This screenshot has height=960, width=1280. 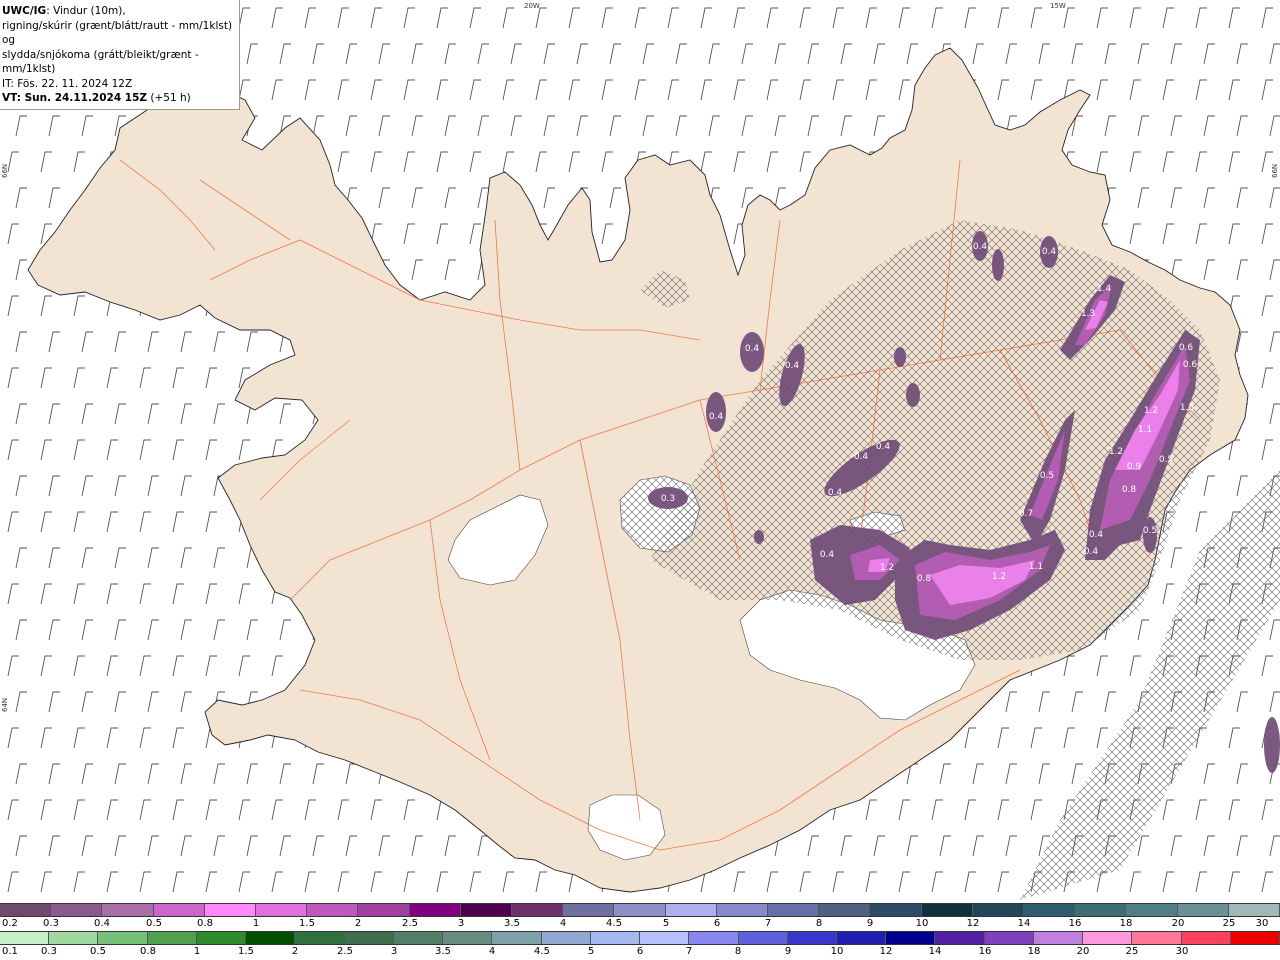 I want to click on precip-value-label: 0.9, so click(x=1134, y=467).